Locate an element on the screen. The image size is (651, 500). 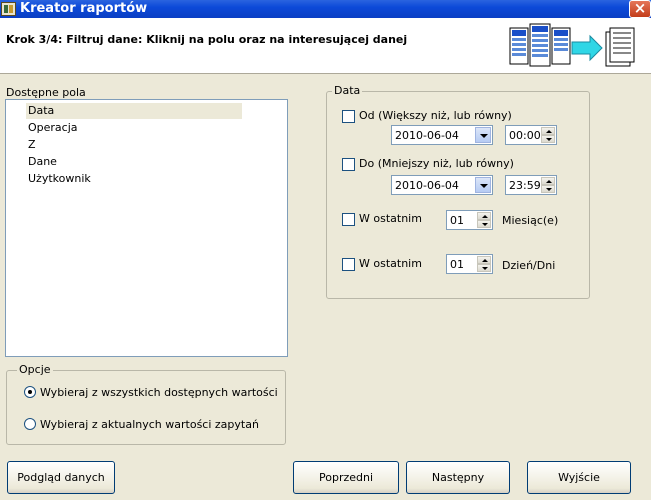
from-checkbox is located at coordinates (348, 116).